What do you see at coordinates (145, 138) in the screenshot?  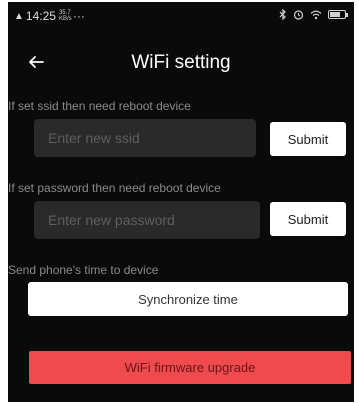 I see `ssid-input` at bounding box center [145, 138].